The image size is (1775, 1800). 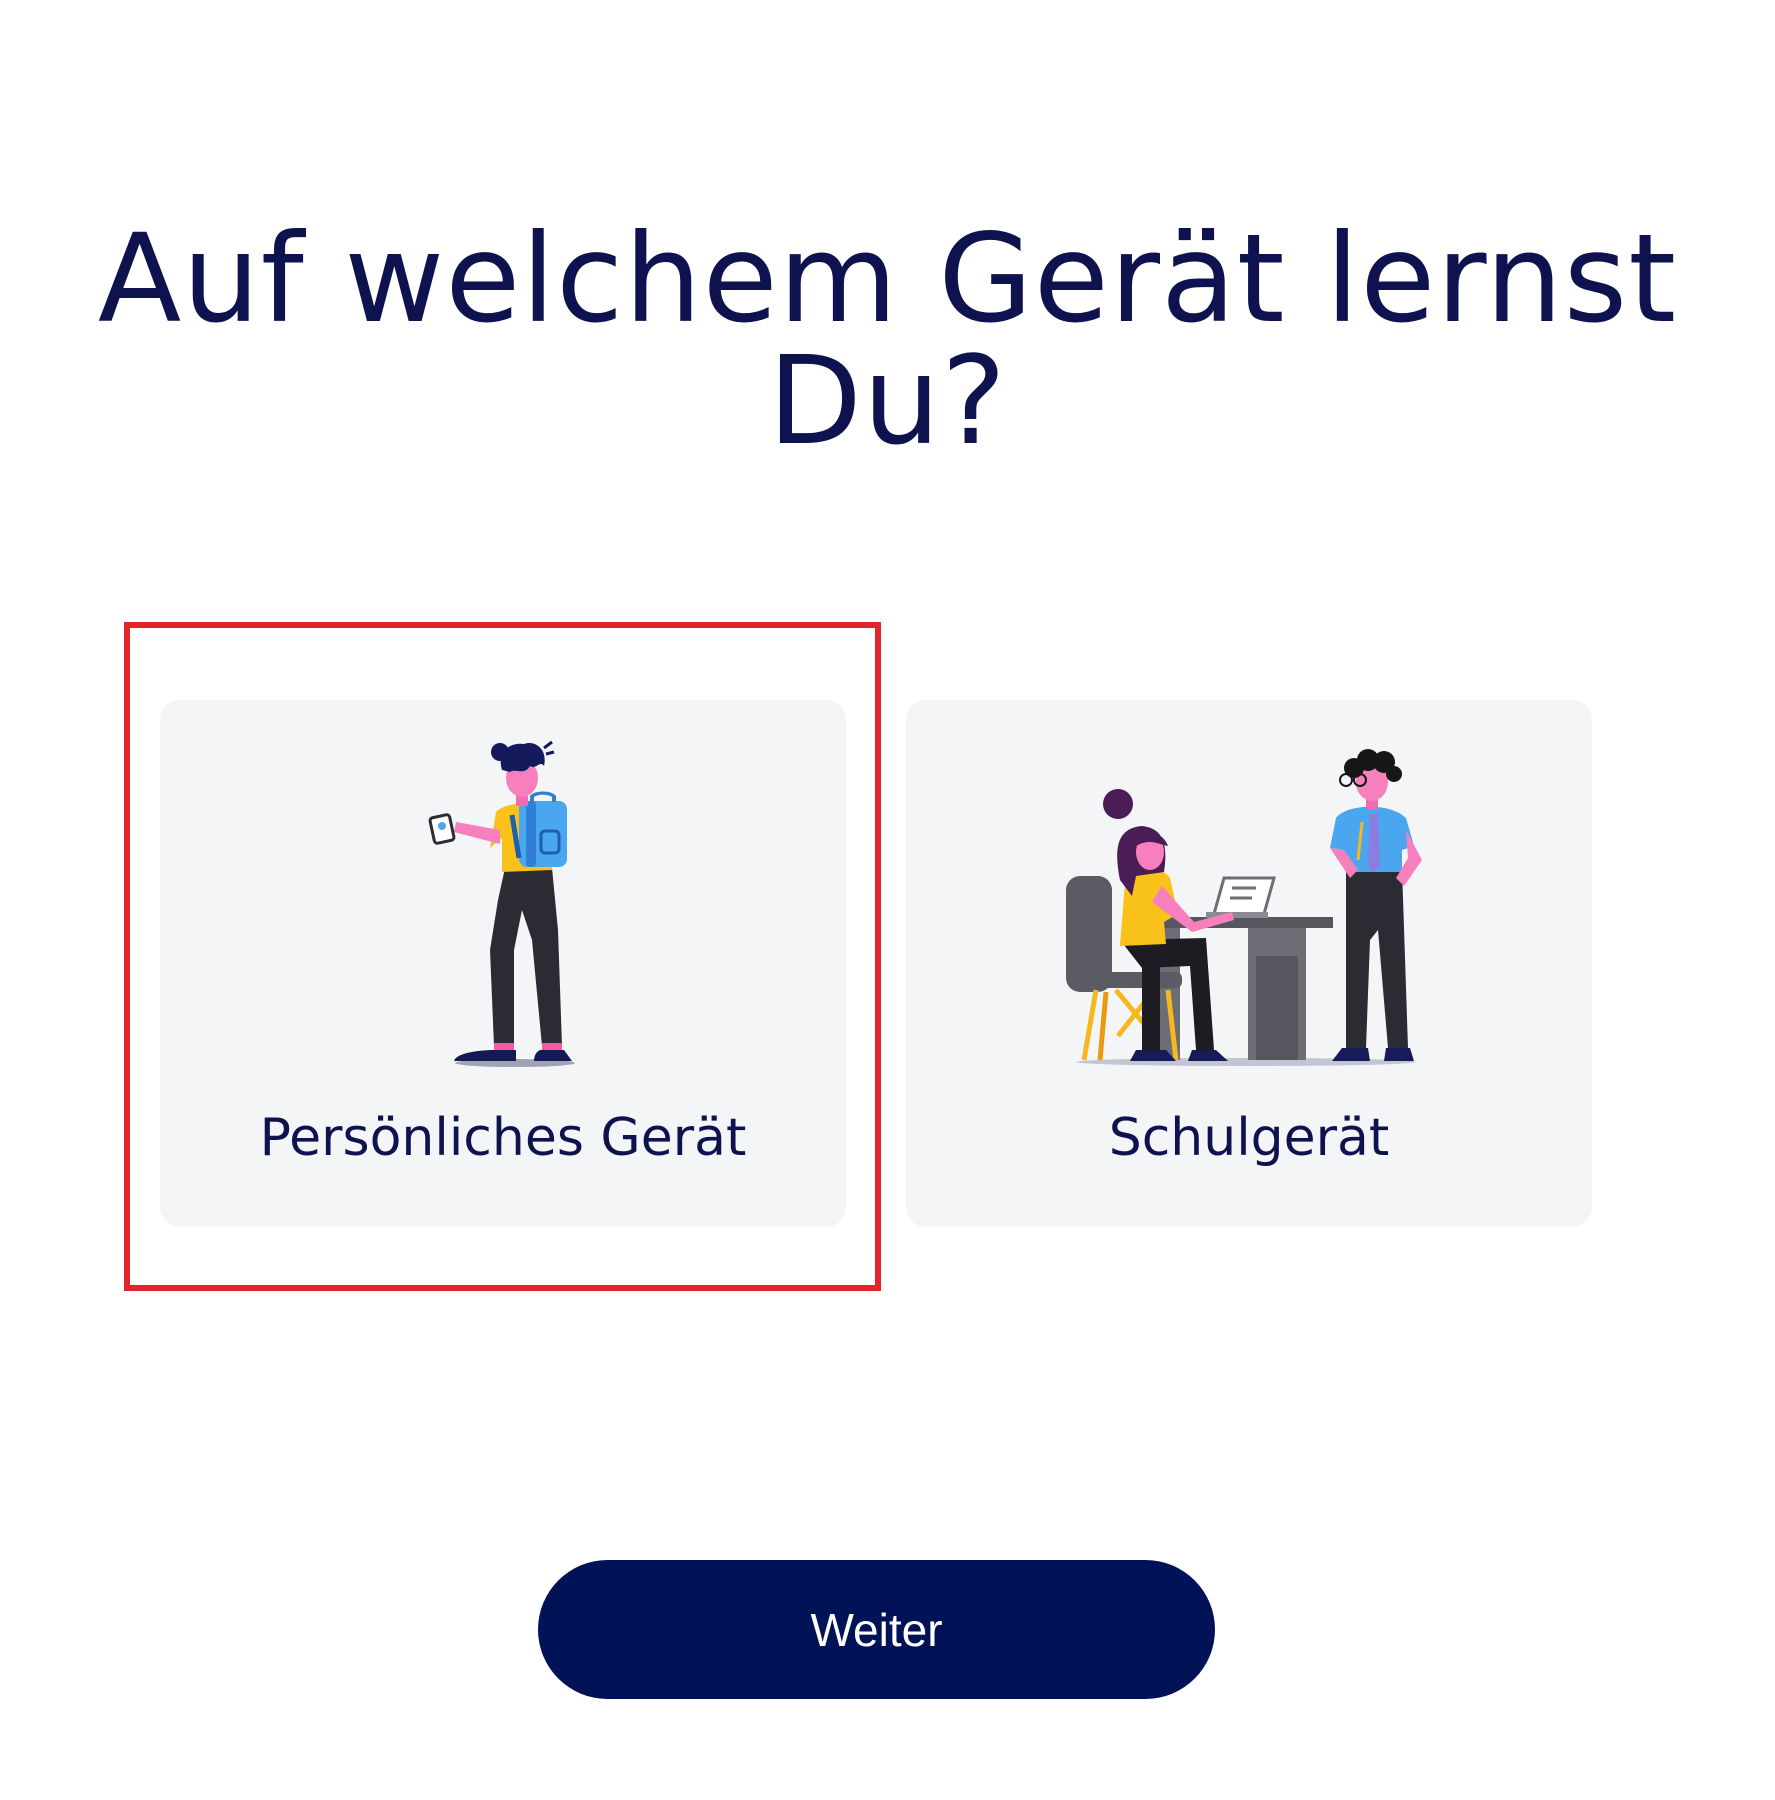 I want to click on option-label: Persönliches Gerät, so click(x=503, y=1138).